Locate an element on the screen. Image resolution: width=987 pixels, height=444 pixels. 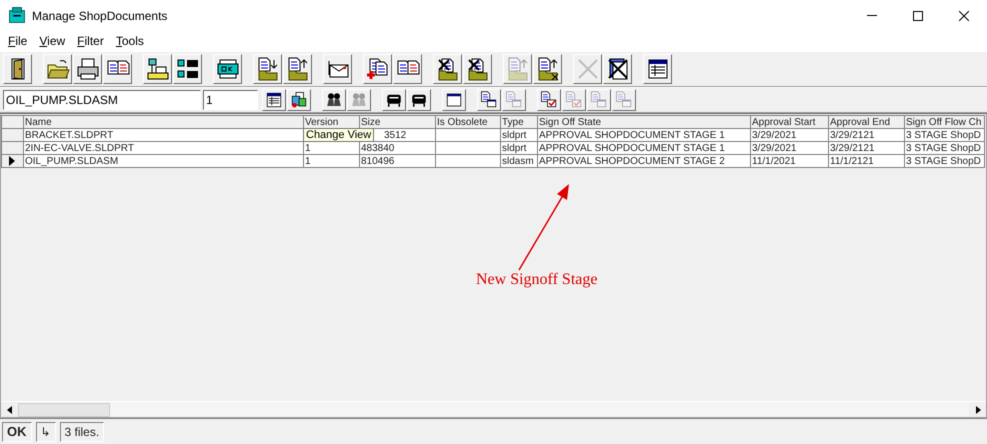
return-indicator: ↳ is located at coordinates (46, 432).